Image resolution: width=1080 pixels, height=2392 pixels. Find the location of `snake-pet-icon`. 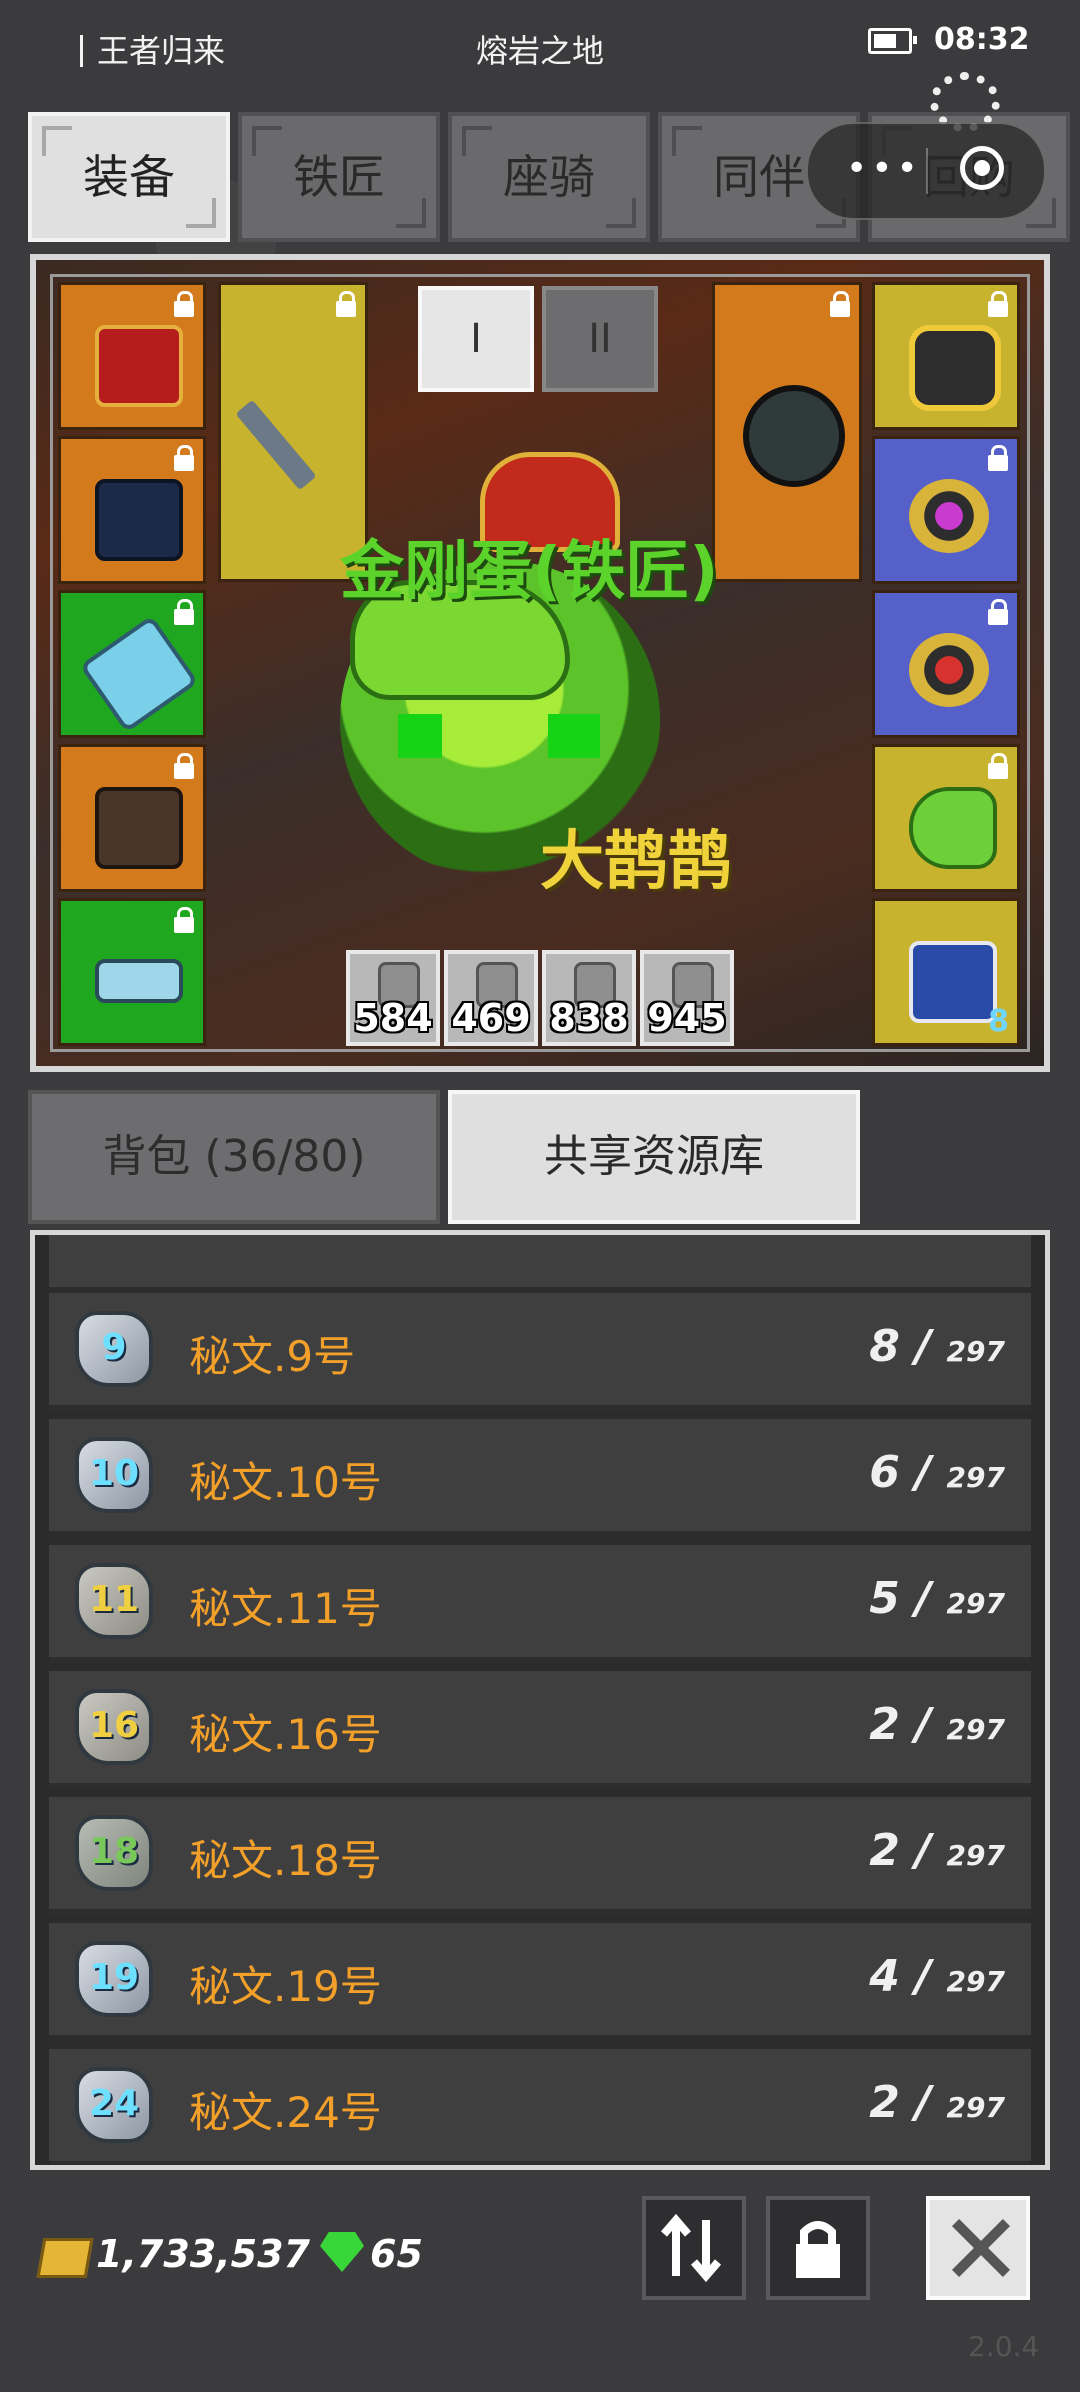

snake-pet-icon is located at coordinates (953, 828).